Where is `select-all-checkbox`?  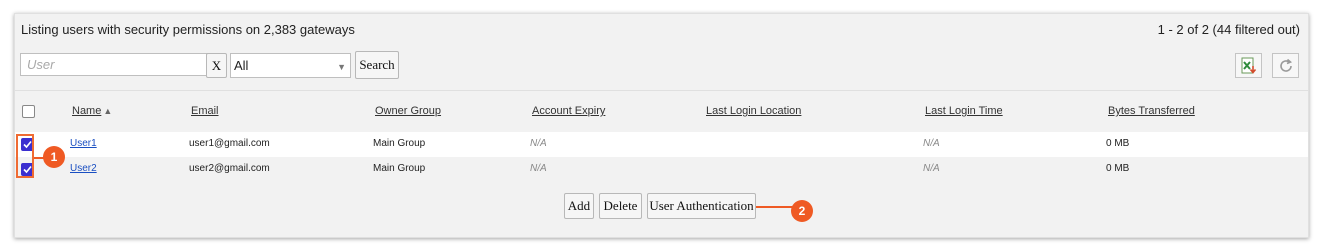 select-all-checkbox is located at coordinates (28, 111).